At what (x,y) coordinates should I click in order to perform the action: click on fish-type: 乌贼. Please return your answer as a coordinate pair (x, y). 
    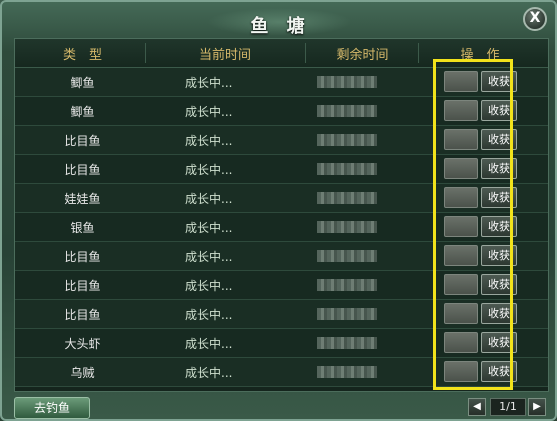
    Looking at the image, I should click on (82, 373).